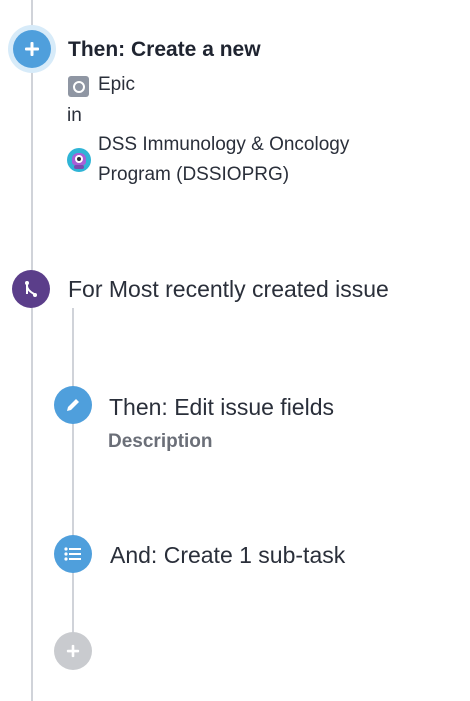 This screenshot has height=701, width=470. I want to click on create-subtask-action: And: Create 1 sub-task, so click(255, 556).